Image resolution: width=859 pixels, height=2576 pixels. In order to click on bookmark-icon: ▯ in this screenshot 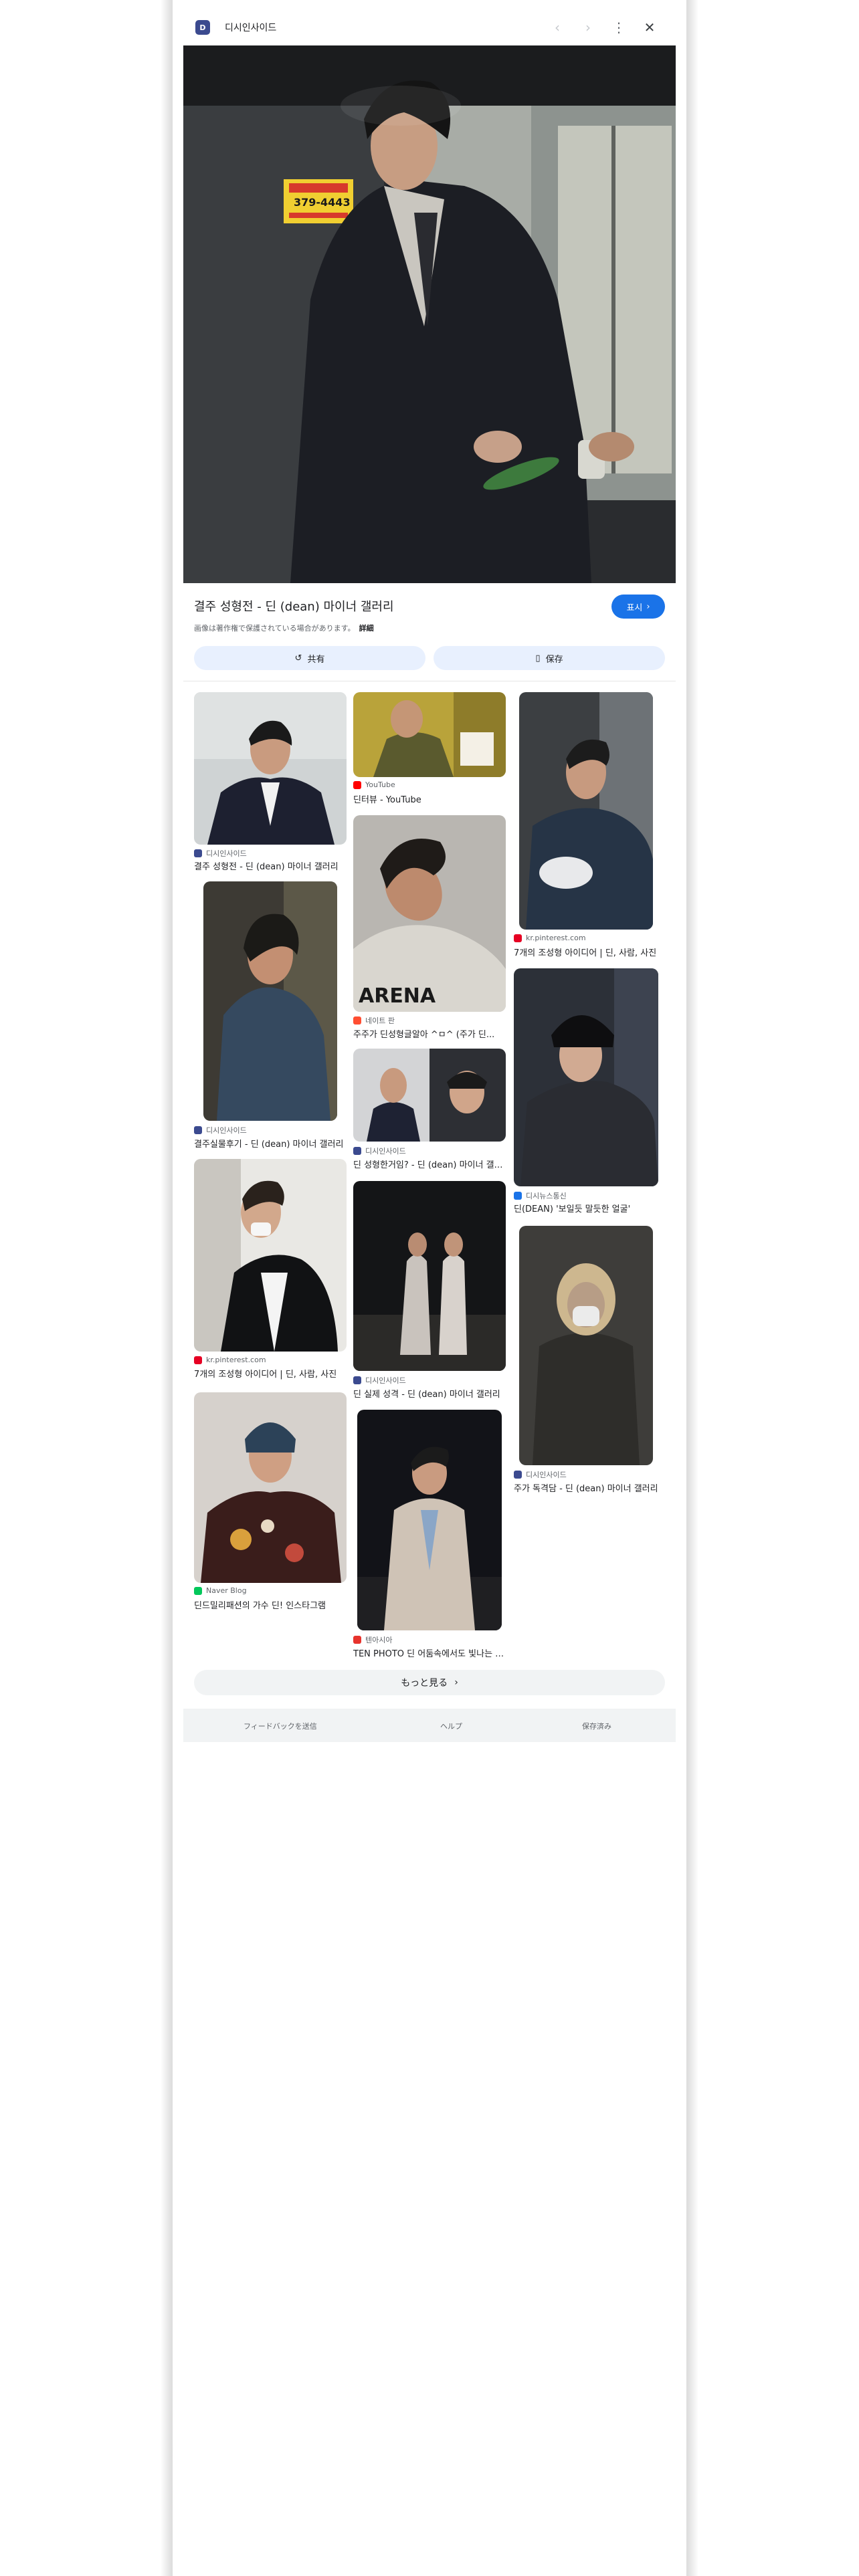, I will do `click(538, 658)`.